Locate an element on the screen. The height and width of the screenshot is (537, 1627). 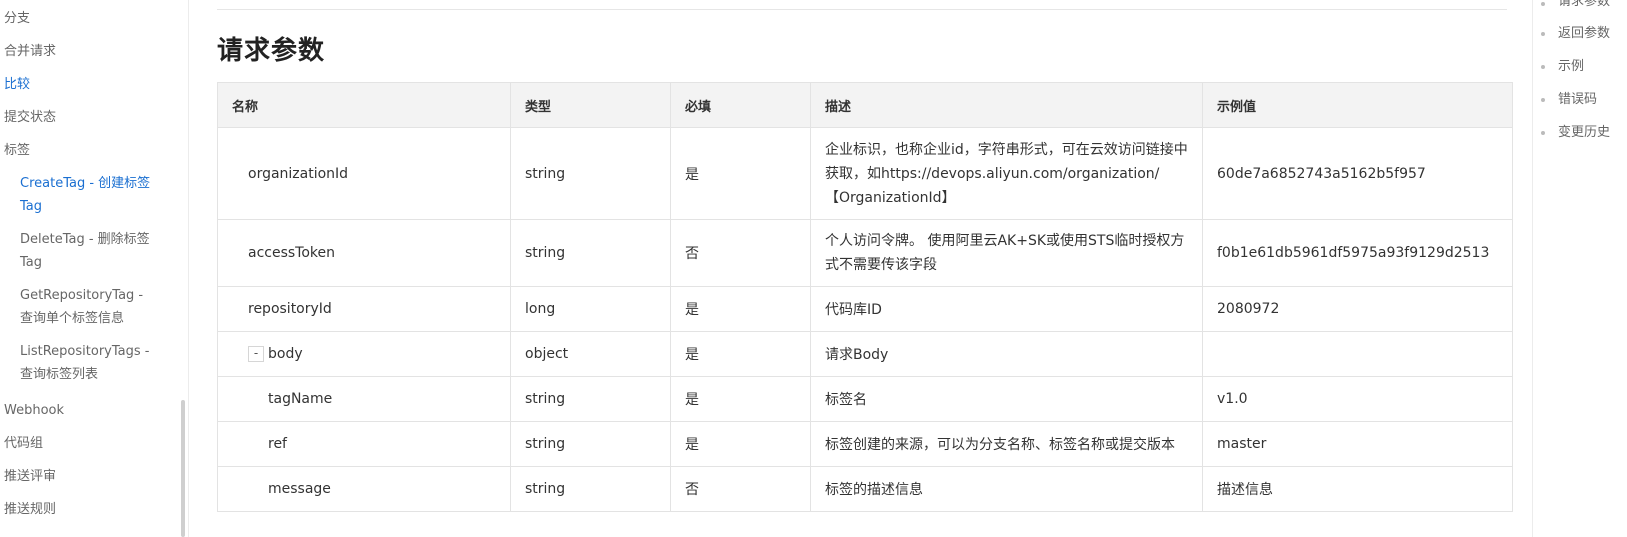
table-row: message string 否 标签的描述信息 描述信息 is located at coordinates (865, 489).